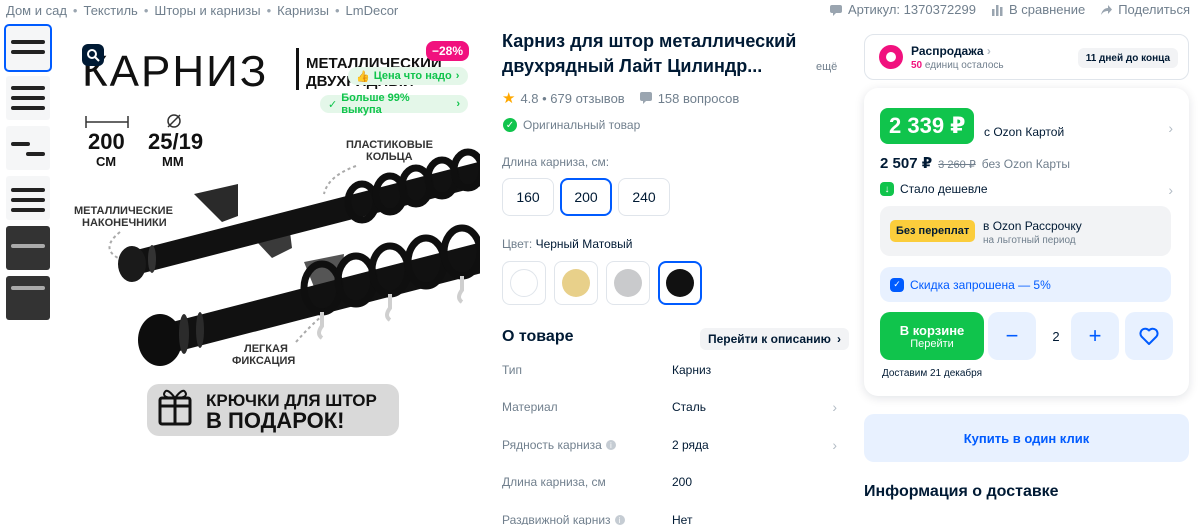  I want to click on original-badge: ✓ Оригинальный товар, so click(571, 125).